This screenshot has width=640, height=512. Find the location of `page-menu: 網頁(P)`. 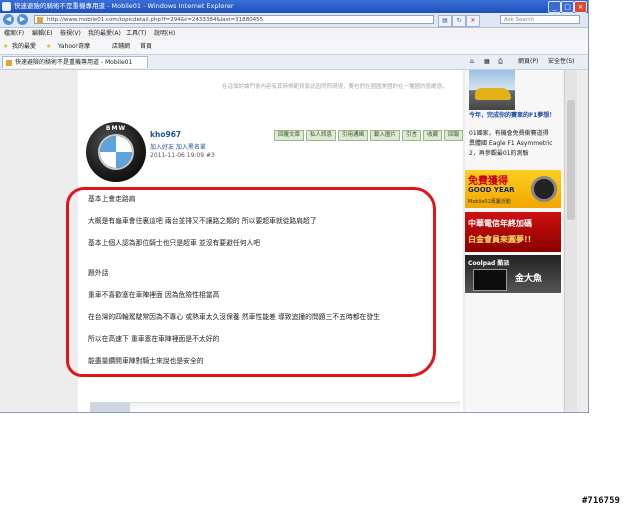

page-menu: 網頁(P) is located at coordinates (528, 62).